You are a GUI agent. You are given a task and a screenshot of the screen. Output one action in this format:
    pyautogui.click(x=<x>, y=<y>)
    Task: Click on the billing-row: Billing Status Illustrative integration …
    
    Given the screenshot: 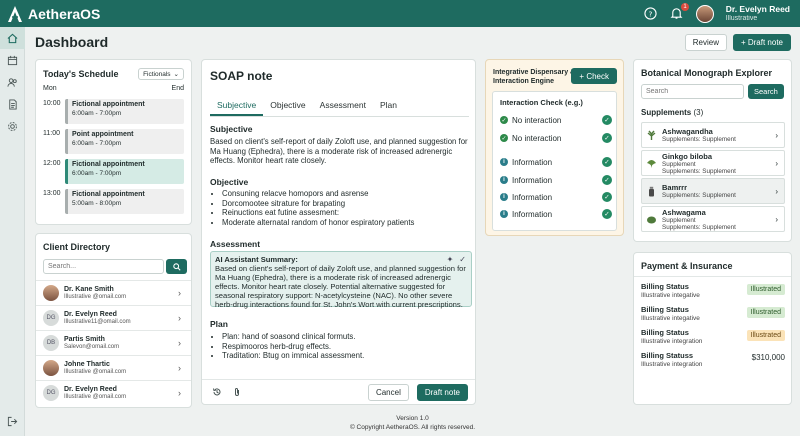 What is the action you would take?
    pyautogui.click(x=713, y=336)
    